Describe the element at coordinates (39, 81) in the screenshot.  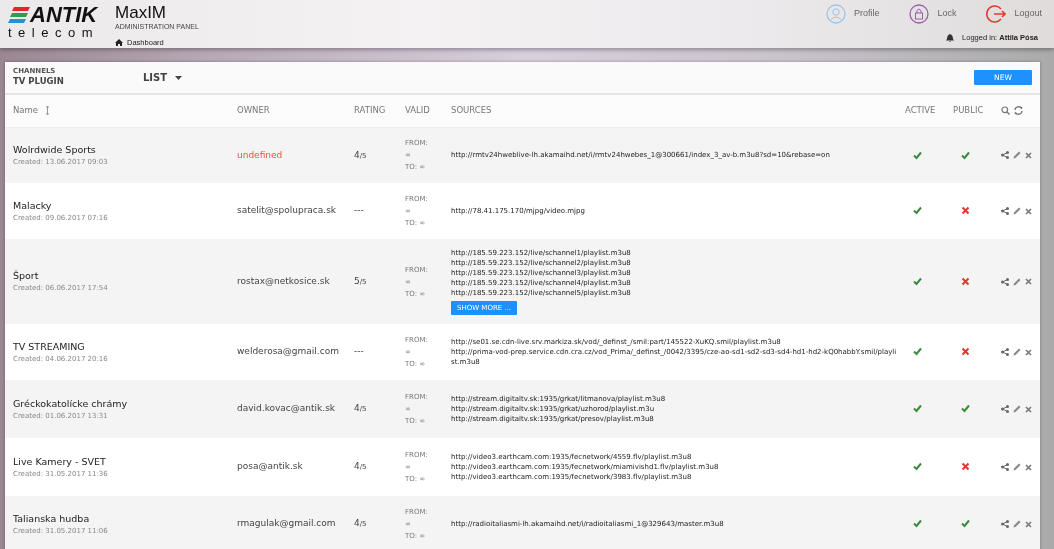
I see `panel-title: TV PLUGIN` at that location.